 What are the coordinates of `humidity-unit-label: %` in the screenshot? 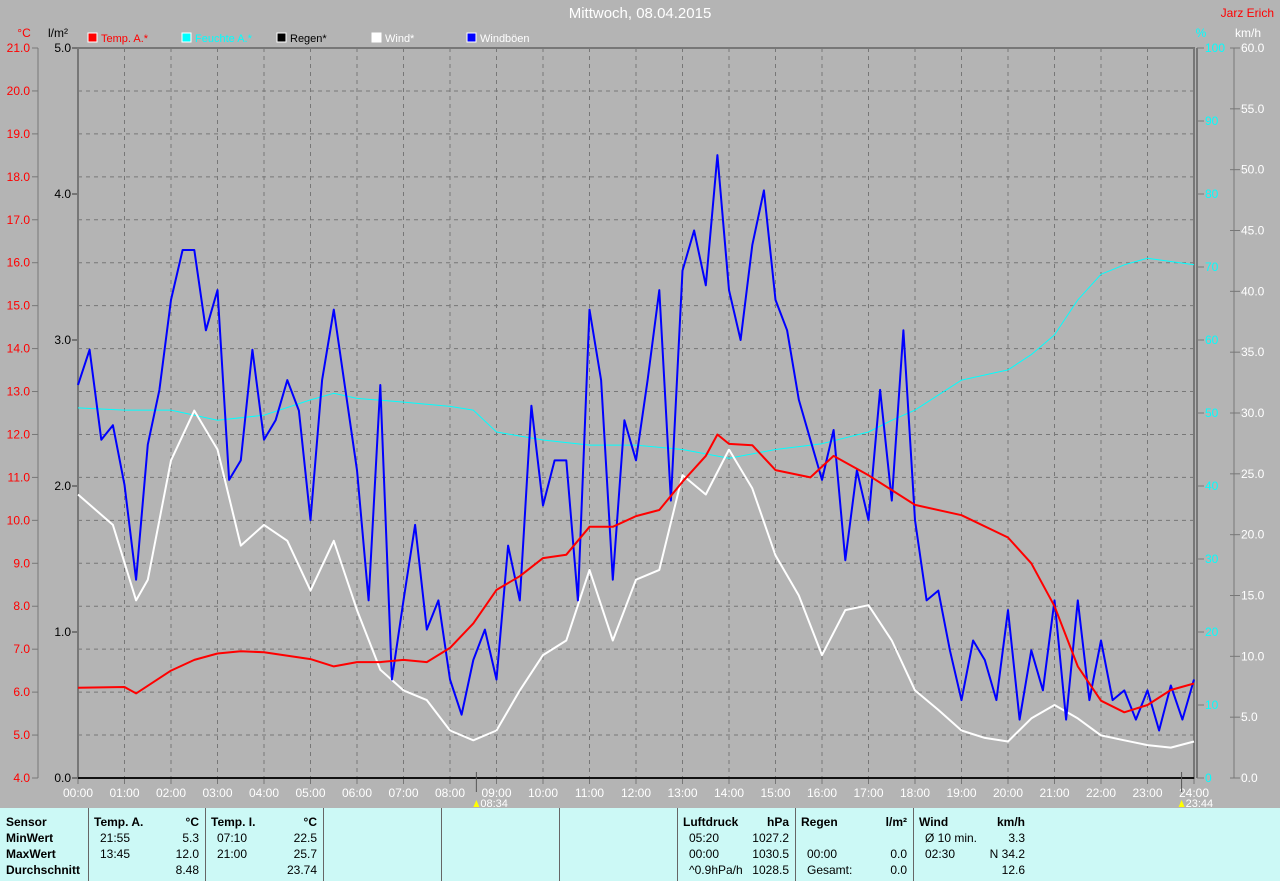 It's located at (1201, 33).